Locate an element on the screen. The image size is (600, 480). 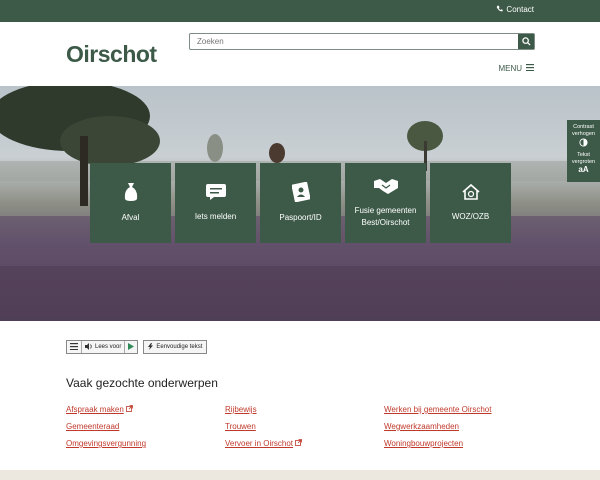
read-aloud-button: Lees voor is located at coordinates (104, 347).